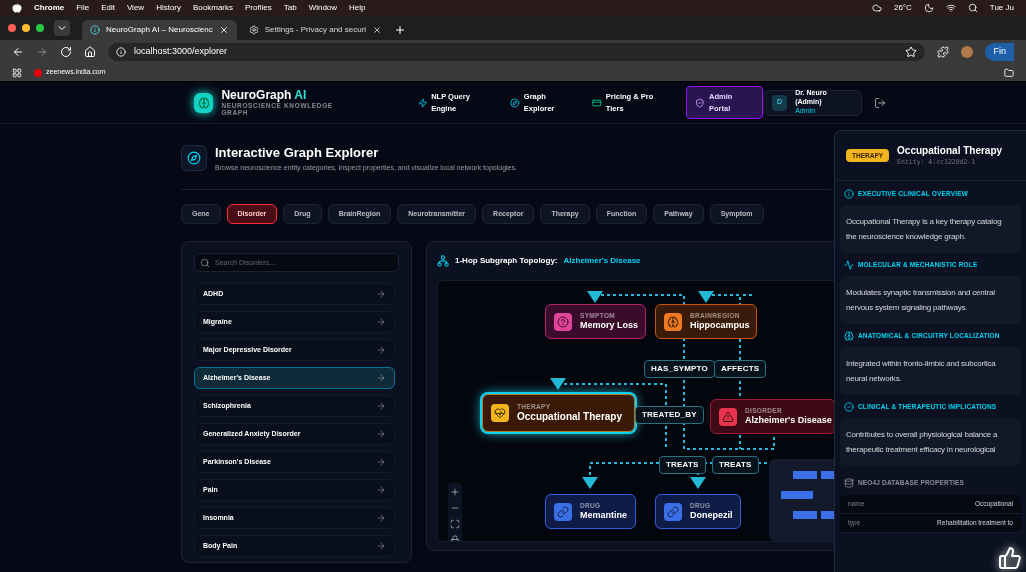  I want to click on node-name: Alzheimer's Disease, so click(788, 421).